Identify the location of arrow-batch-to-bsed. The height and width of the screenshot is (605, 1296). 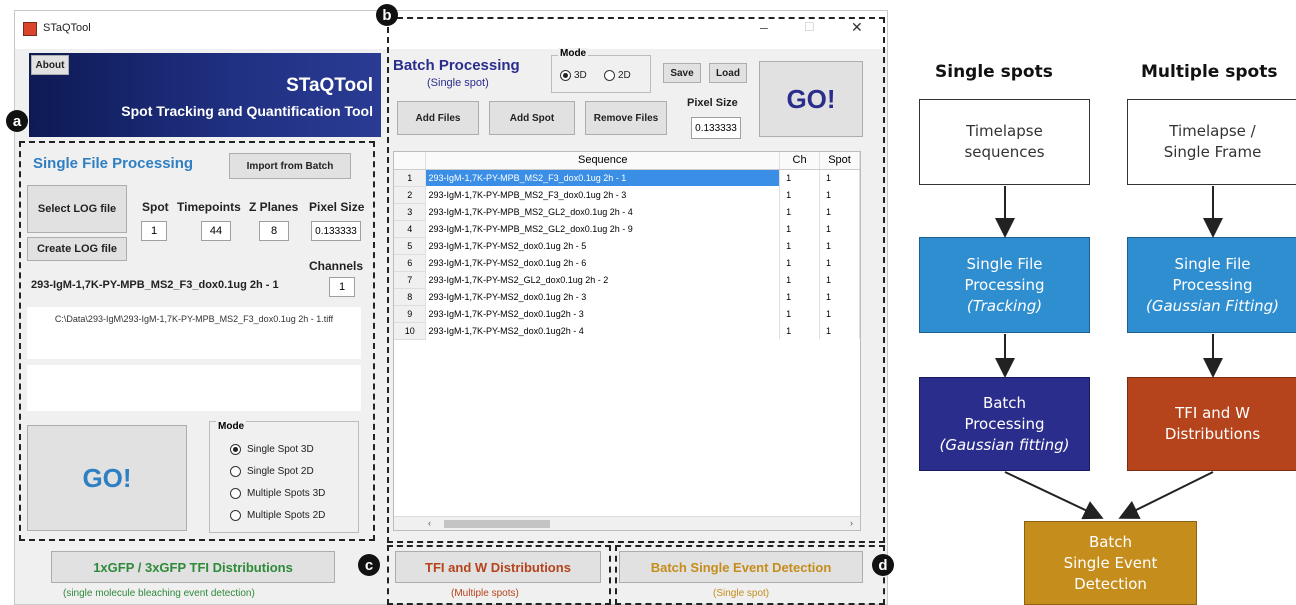
(1054, 495).